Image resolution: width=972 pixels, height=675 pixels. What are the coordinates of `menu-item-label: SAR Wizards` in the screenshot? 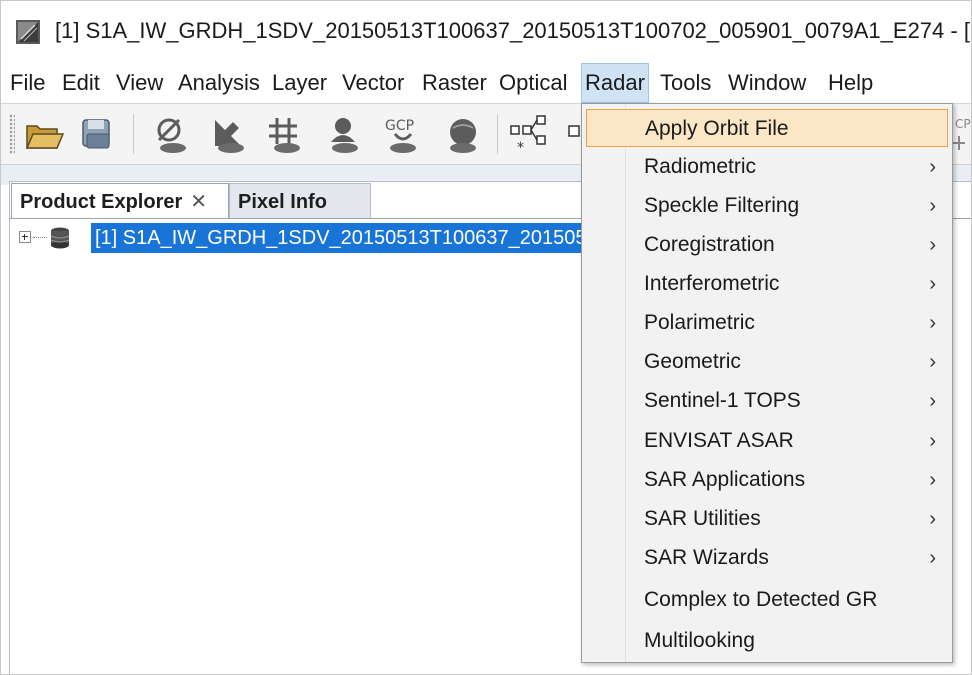 It's located at (706, 557).